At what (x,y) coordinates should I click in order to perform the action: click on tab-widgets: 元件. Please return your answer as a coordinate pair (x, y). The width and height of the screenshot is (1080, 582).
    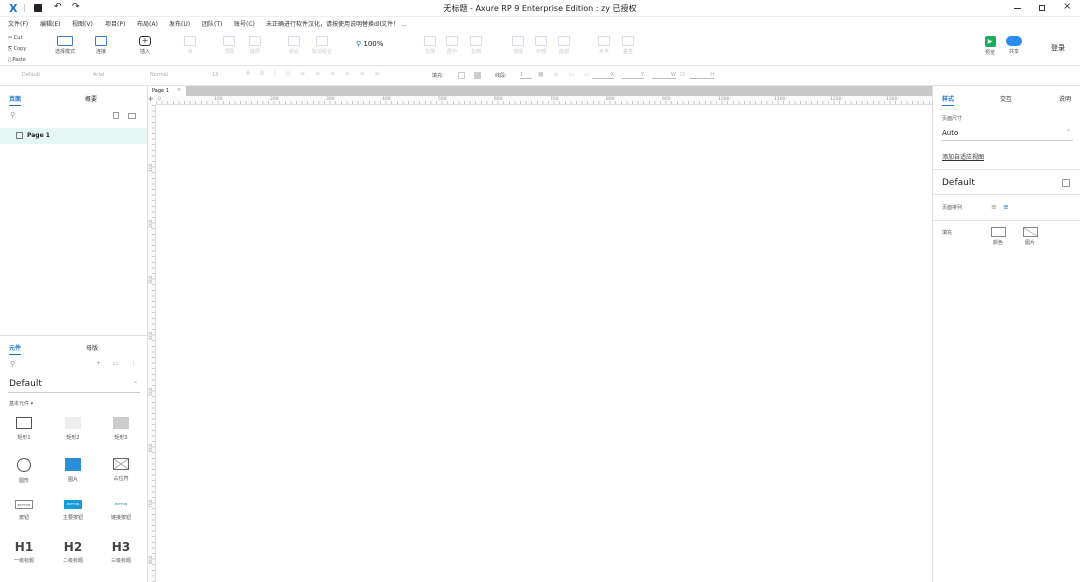
    Looking at the image, I should click on (15, 349).